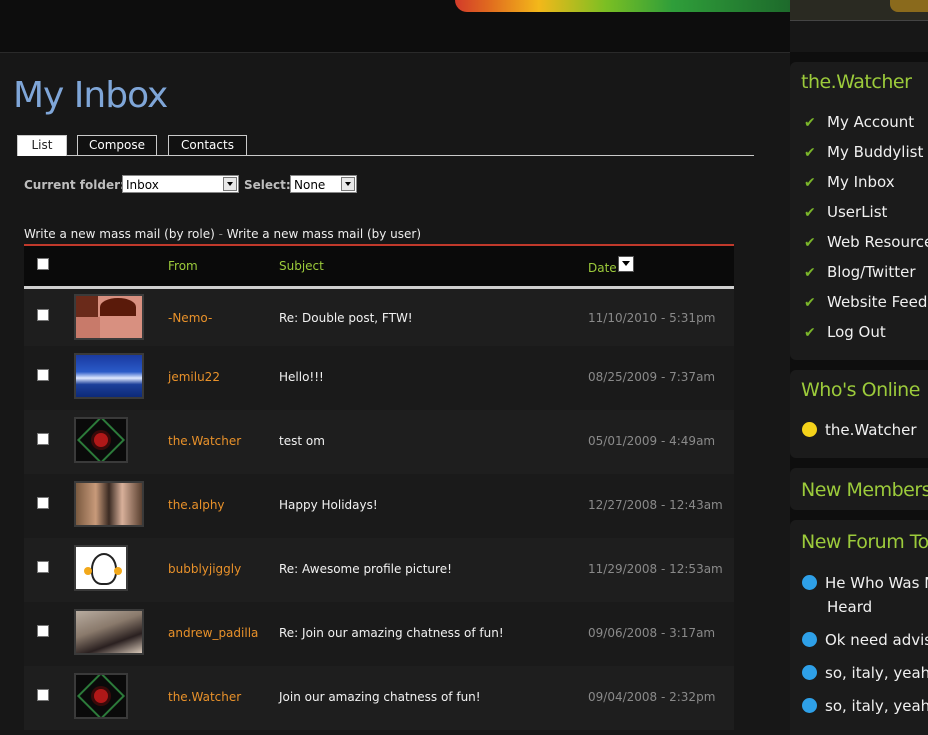 This screenshot has width=928, height=735. What do you see at coordinates (860, 390) in the screenshot?
I see `whos-online-title: Who's Online` at bounding box center [860, 390].